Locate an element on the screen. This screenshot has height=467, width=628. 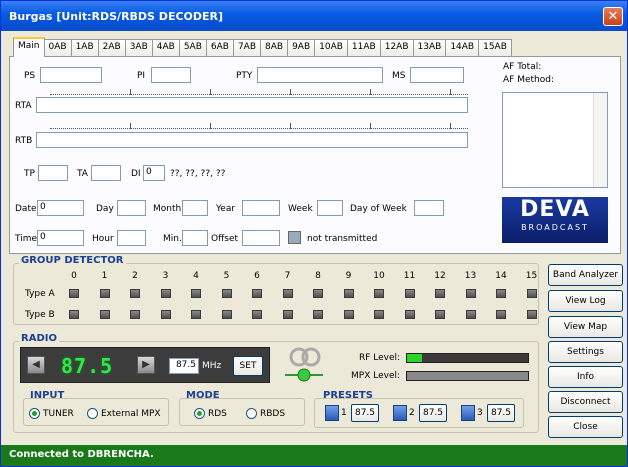
input-tuner-radio: TUNER is located at coordinates (51, 413).